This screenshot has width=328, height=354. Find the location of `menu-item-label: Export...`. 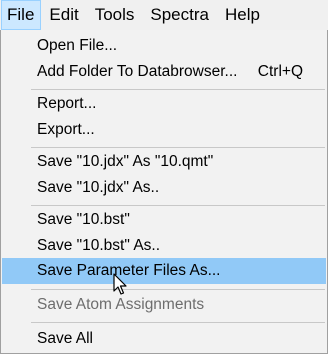

menu-item-label: Export... is located at coordinates (66, 129).